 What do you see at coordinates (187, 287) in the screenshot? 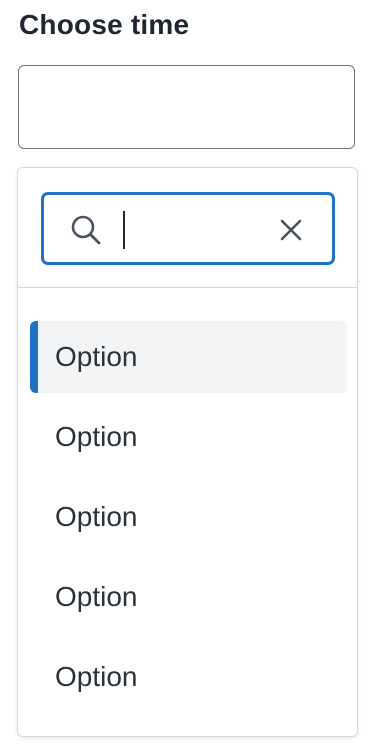
I see `divider` at bounding box center [187, 287].